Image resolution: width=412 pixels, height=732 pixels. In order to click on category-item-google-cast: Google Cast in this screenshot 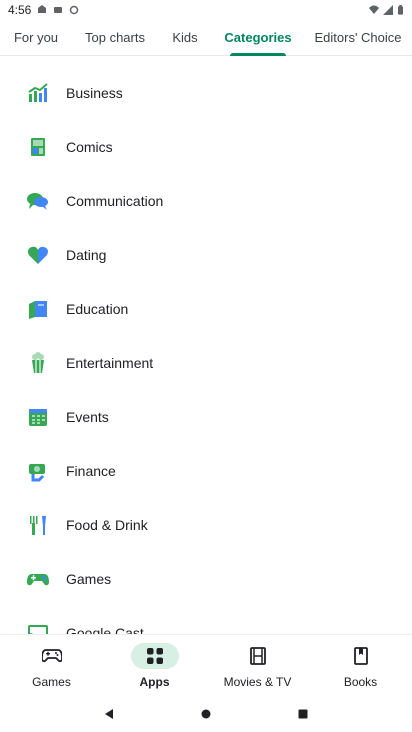, I will do `click(206, 620)`.